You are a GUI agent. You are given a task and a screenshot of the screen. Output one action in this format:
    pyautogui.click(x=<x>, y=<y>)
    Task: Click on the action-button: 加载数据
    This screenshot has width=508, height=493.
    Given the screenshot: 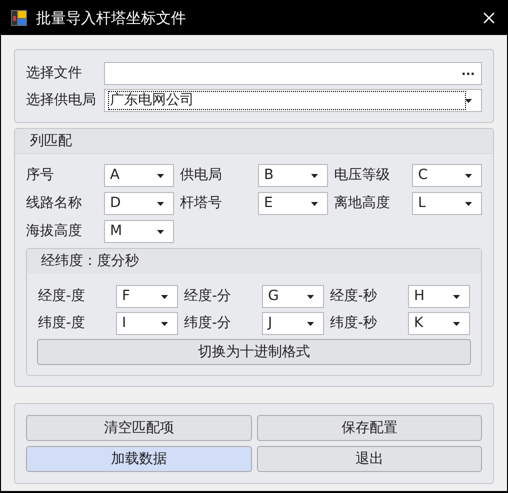 What is the action you would take?
    pyautogui.click(x=139, y=459)
    